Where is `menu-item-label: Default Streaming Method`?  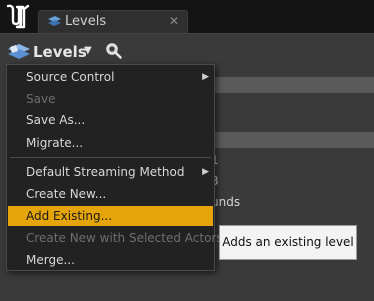
menu-item-label: Default Streaming Method is located at coordinates (105, 172).